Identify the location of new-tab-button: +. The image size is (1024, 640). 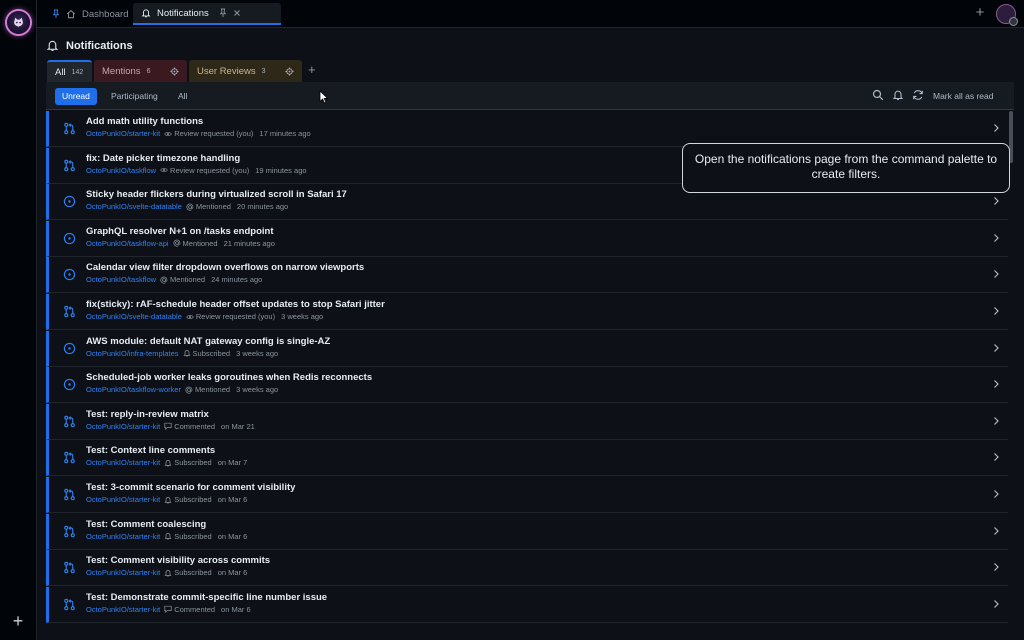
(980, 13).